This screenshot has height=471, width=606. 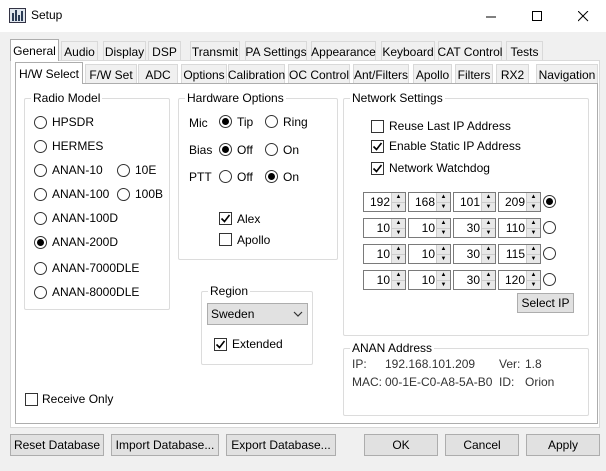 What do you see at coordinates (256, 74) in the screenshot?
I see `tab-calibration: Calibration` at bounding box center [256, 74].